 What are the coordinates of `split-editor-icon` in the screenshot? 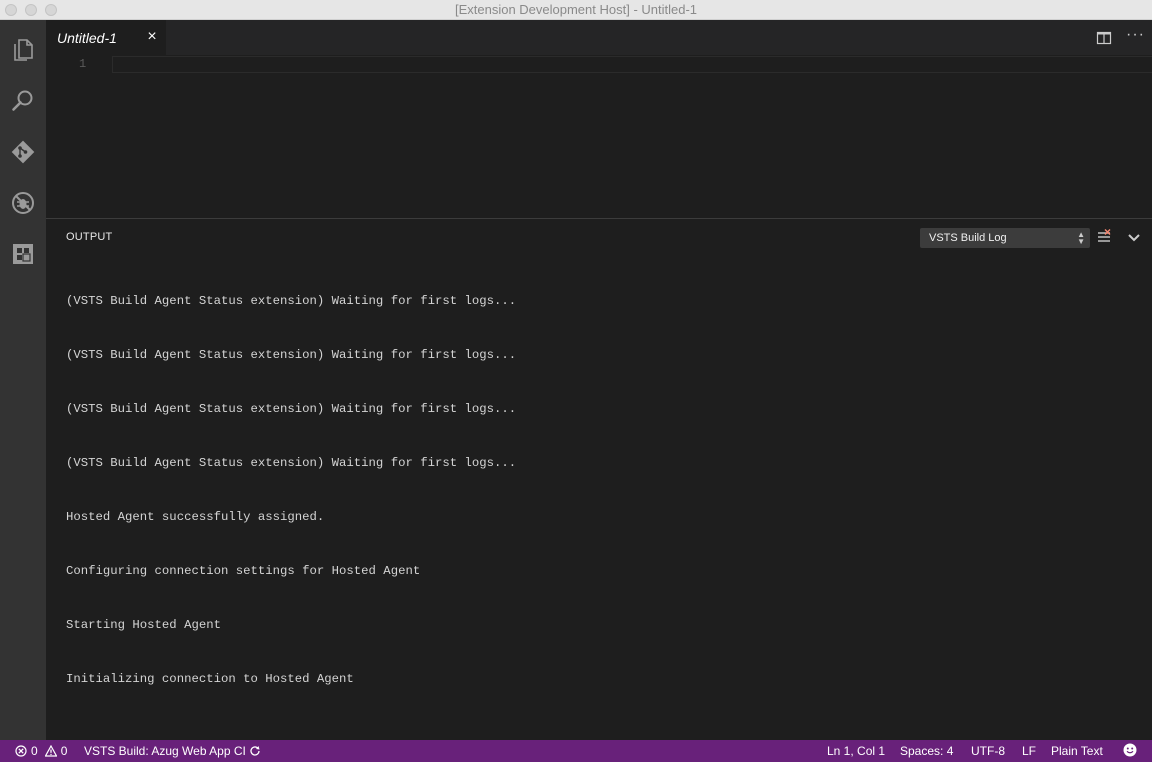 It's located at (1104, 38).